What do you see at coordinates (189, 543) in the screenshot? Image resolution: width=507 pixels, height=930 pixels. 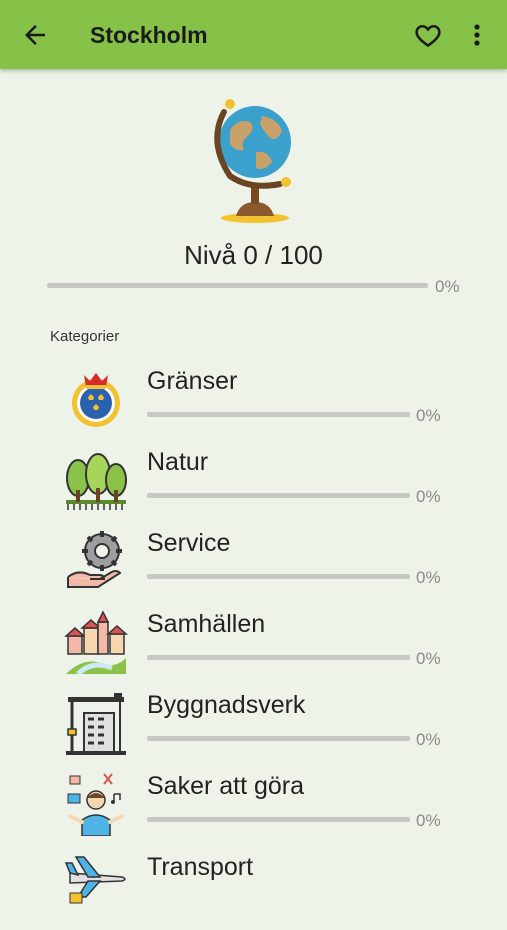 I see `category-name: Service` at bounding box center [189, 543].